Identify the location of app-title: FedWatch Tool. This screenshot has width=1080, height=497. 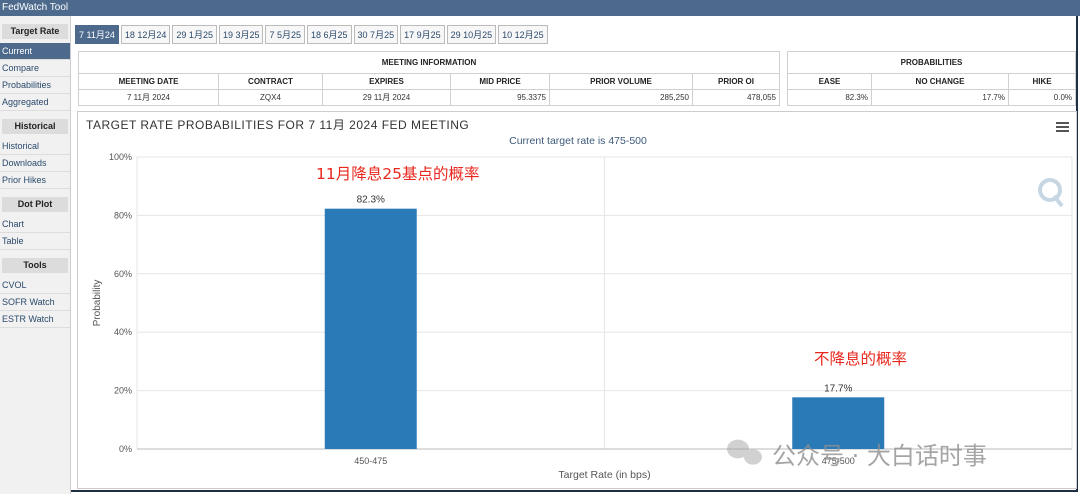
(35, 7).